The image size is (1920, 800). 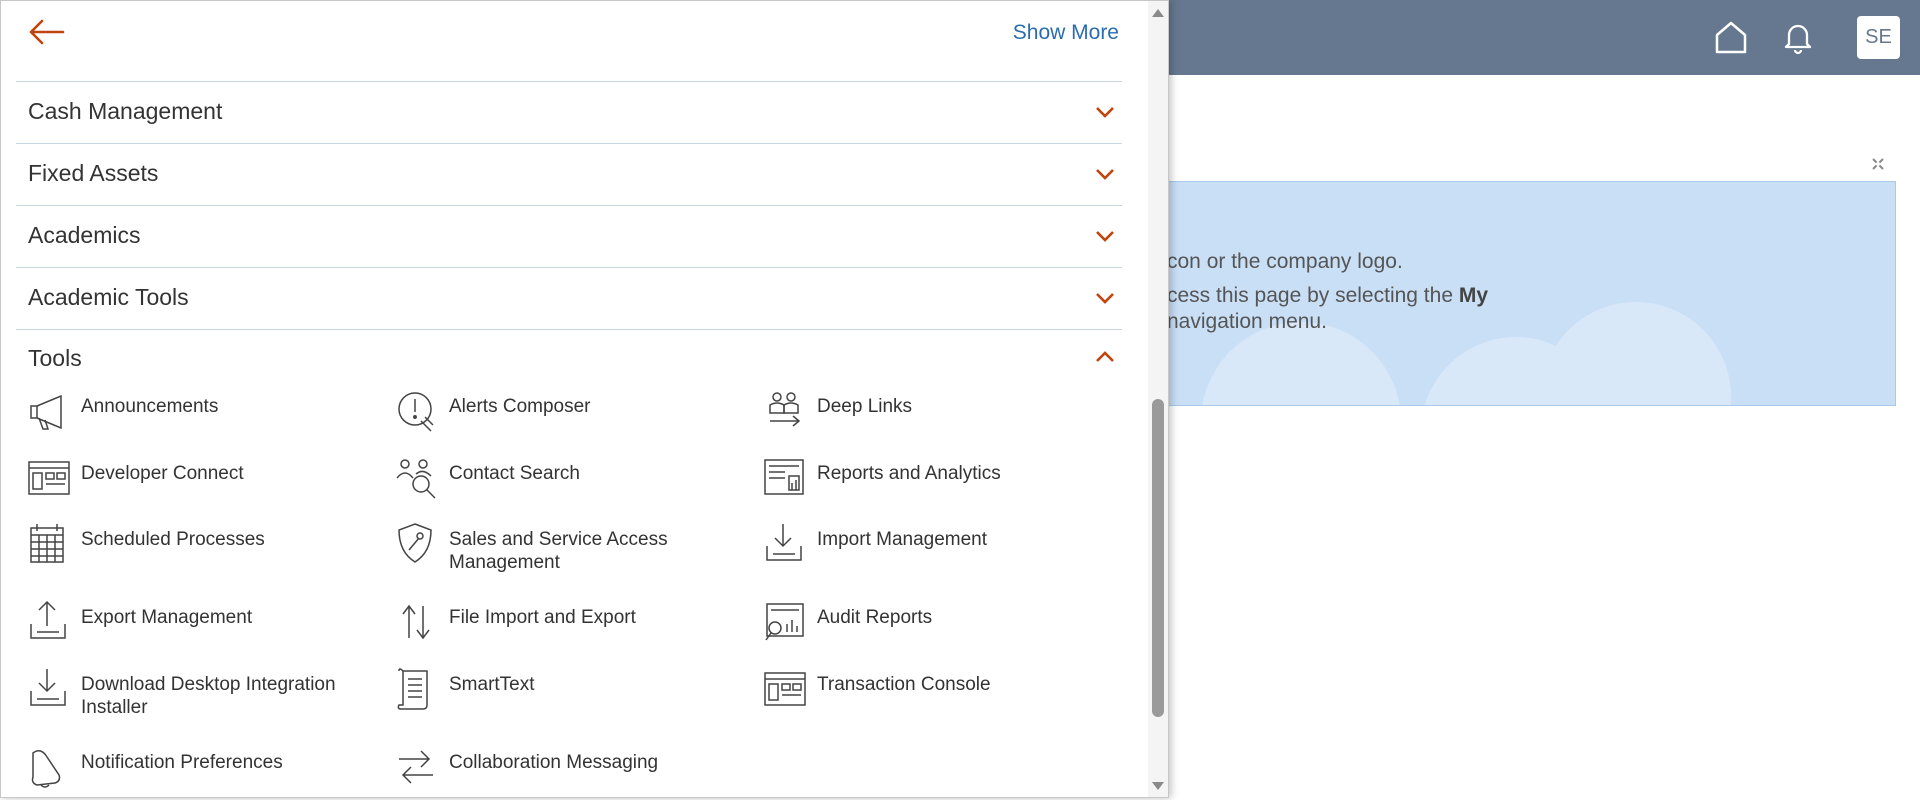 What do you see at coordinates (542, 617) in the screenshot?
I see `tool-label: File Import and Export` at bounding box center [542, 617].